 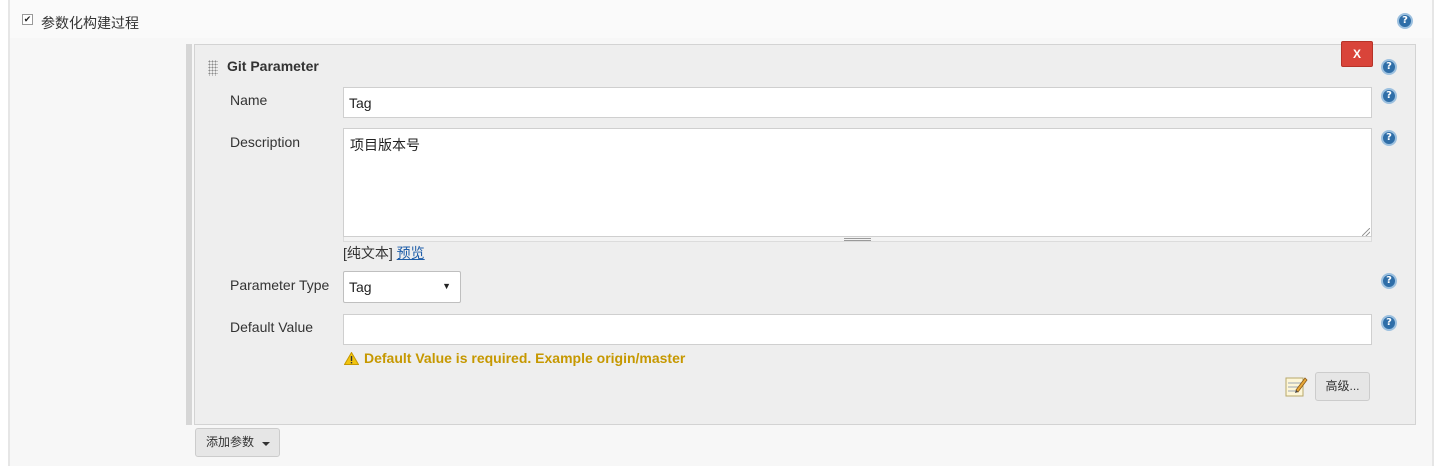 What do you see at coordinates (360, 287) in the screenshot?
I see `parameter-type-value: Tag` at bounding box center [360, 287].